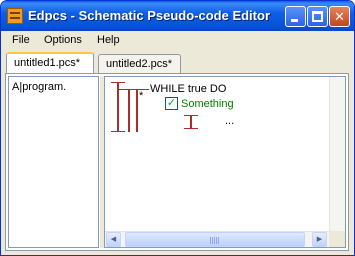 Image resolution: width=355 pixels, height=256 pixels. I want to click on menu-options: Options, so click(63, 40).